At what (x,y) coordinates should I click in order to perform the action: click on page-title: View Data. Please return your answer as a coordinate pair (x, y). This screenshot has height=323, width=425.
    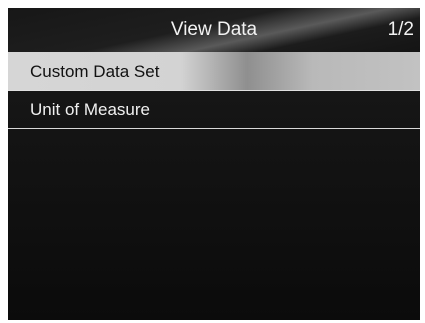
    Looking at the image, I should click on (214, 29).